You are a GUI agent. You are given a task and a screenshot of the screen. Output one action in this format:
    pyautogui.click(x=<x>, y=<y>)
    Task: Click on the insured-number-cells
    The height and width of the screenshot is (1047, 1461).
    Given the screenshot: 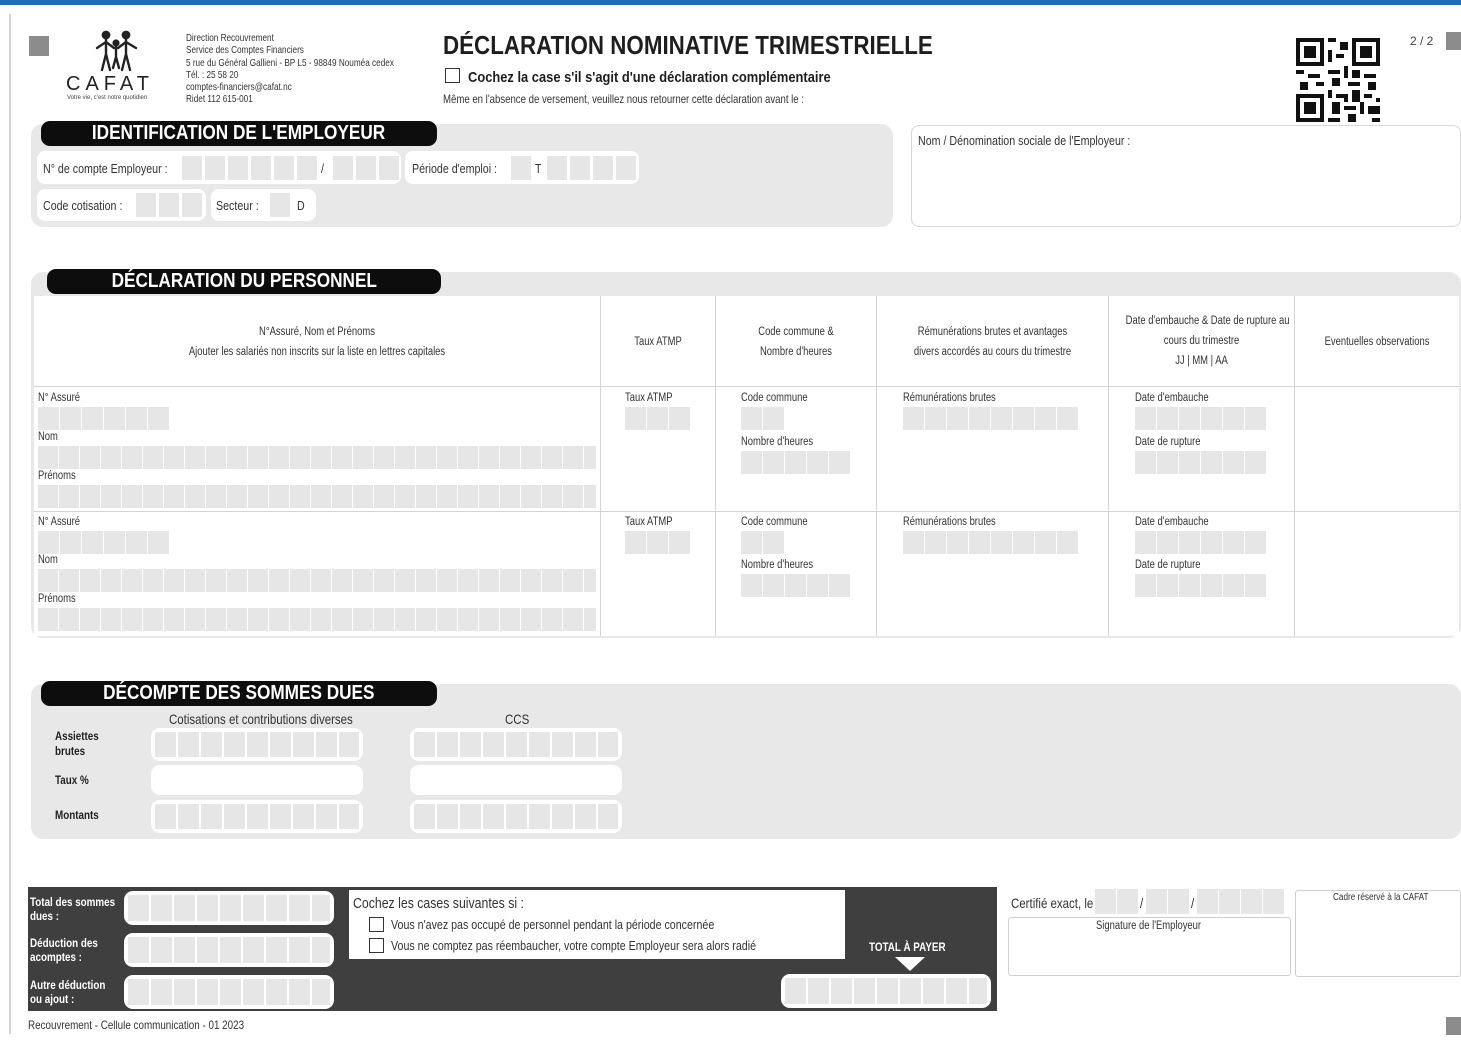 What is the action you would take?
    pyautogui.click(x=103, y=542)
    